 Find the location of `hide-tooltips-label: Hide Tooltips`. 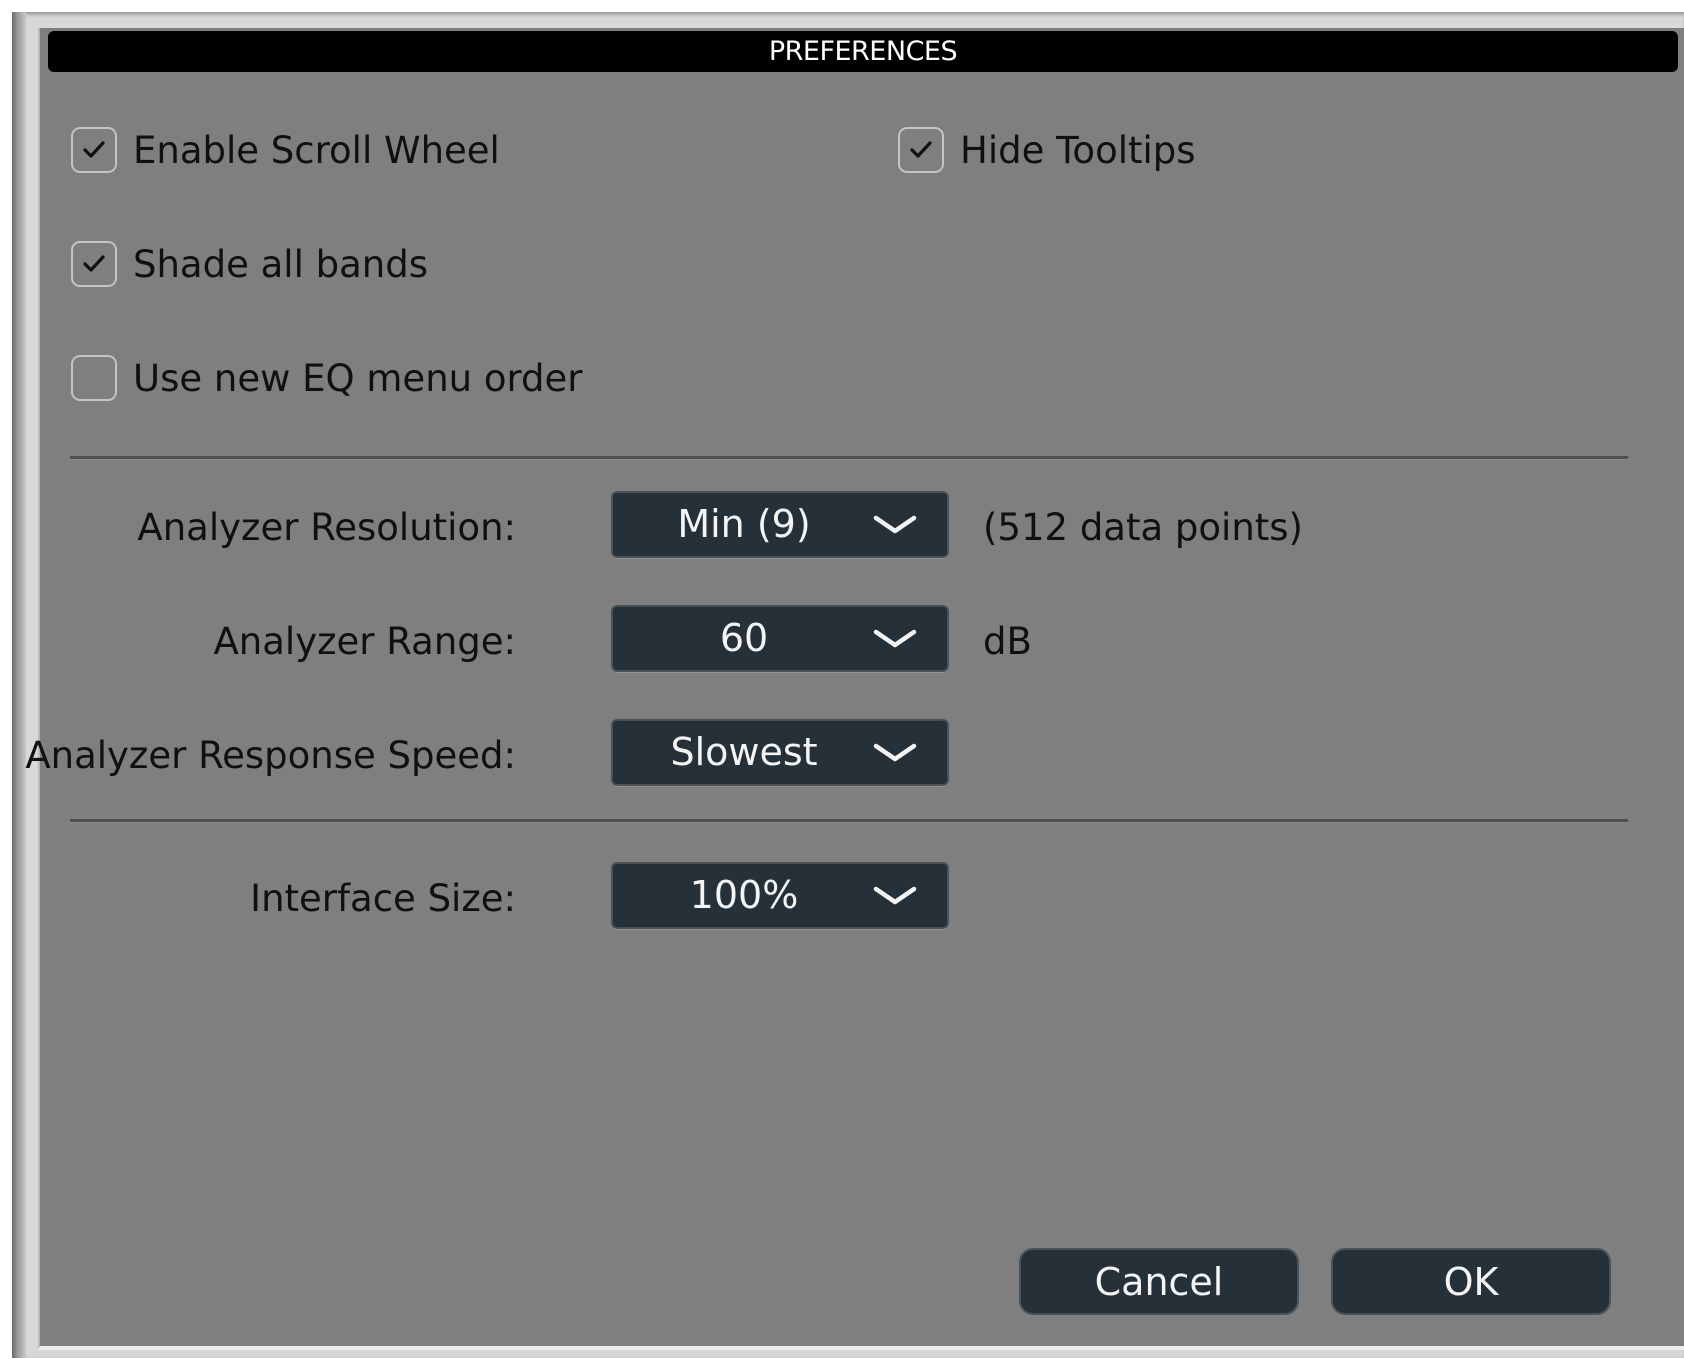

hide-tooltips-label: Hide Tooltips is located at coordinates (1078, 150).